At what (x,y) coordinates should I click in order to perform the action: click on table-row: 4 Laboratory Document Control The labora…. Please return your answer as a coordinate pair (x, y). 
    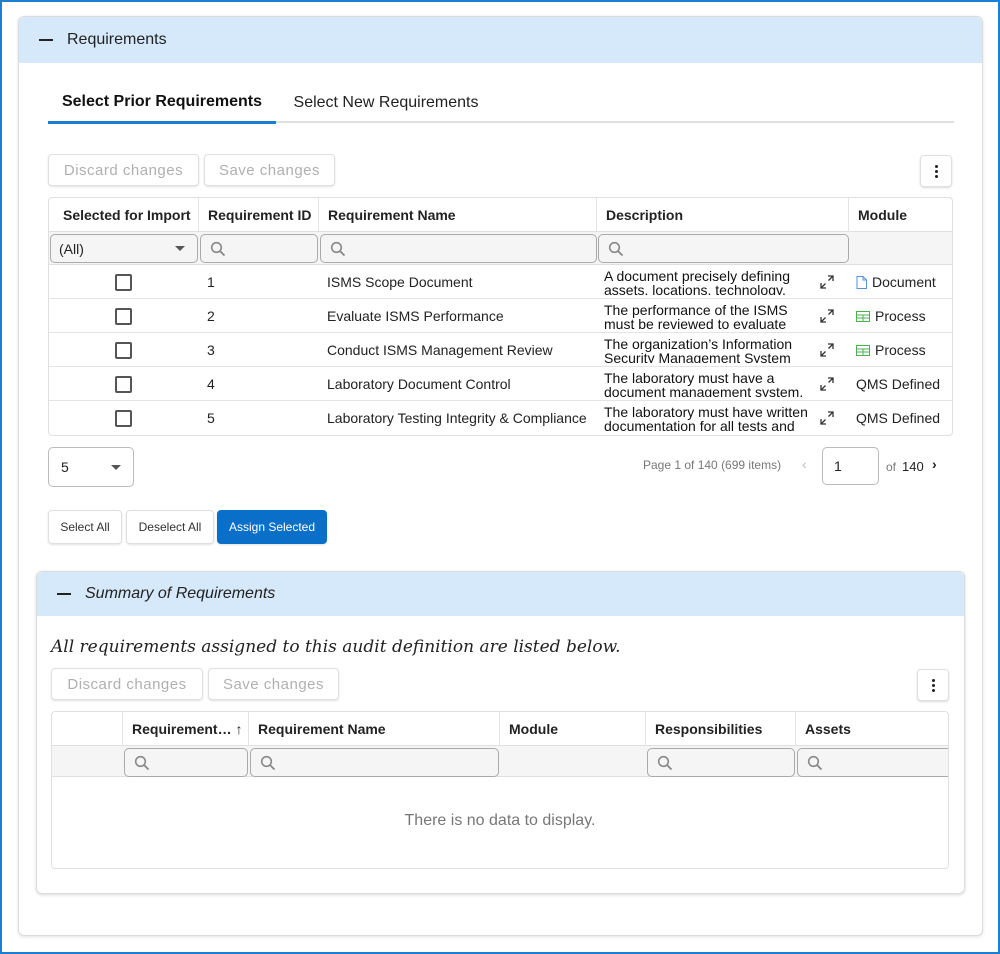
    Looking at the image, I should click on (500, 384).